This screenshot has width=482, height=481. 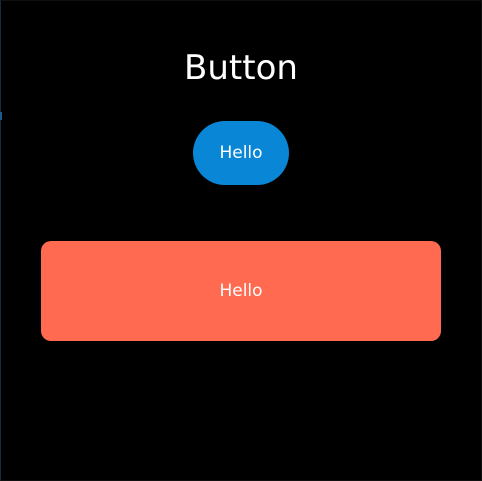 What do you see at coordinates (1, 116) in the screenshot?
I see `window-edge-accent` at bounding box center [1, 116].